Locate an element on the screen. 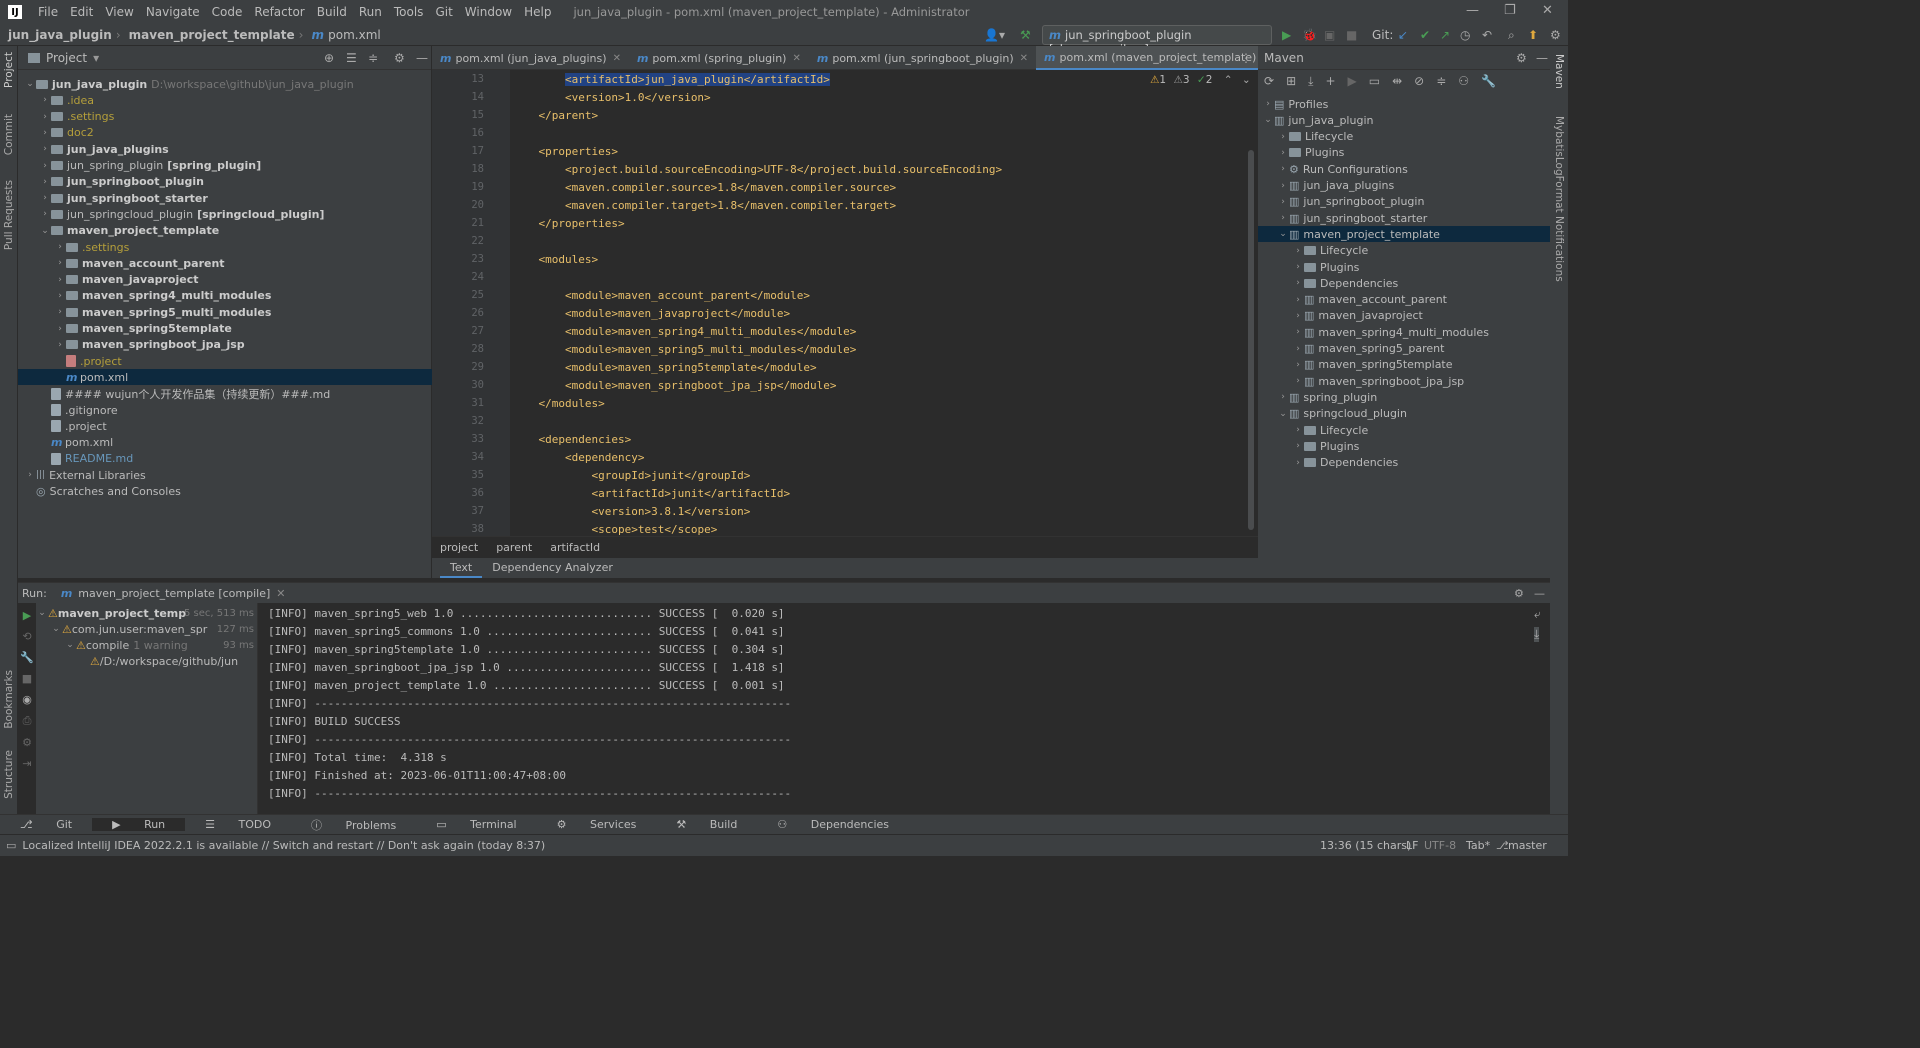 The image size is (1920, 1048). bookmarks-tool-tab: Bookmarks is located at coordinates (9, 699).